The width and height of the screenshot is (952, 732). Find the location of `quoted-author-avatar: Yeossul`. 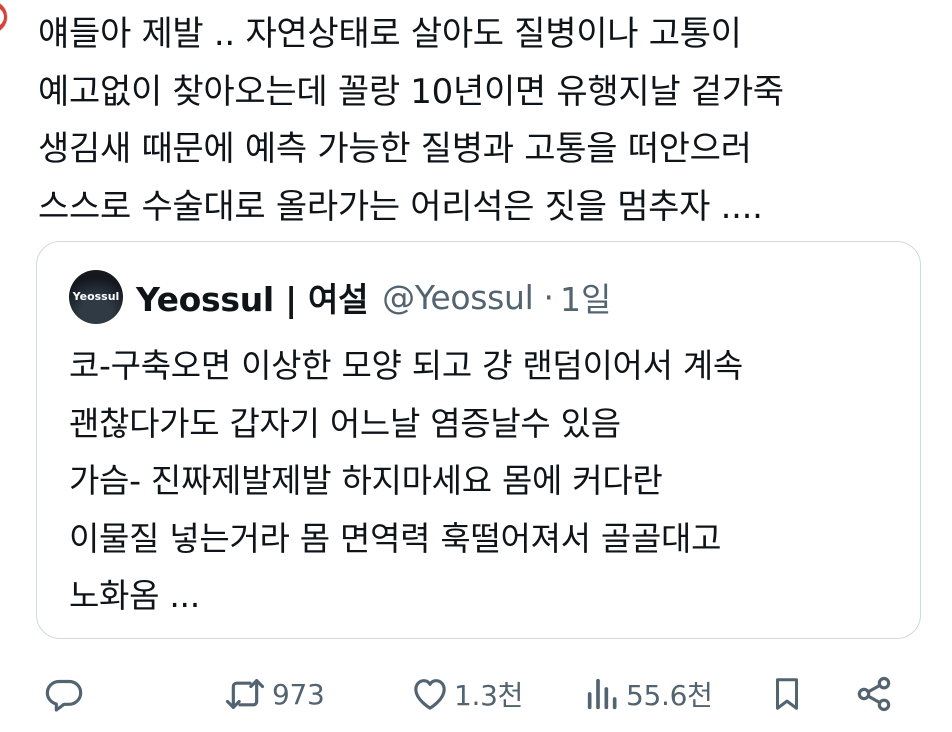

quoted-author-avatar: Yeossul is located at coordinates (96, 297).